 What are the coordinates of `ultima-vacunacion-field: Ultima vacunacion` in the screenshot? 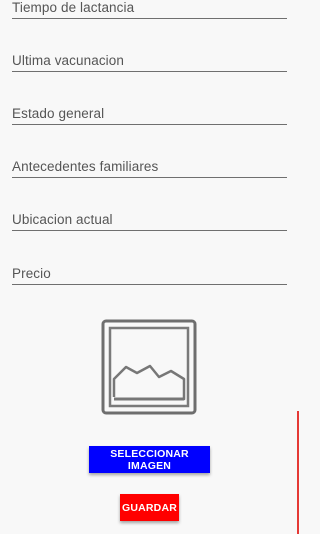 It's located at (149, 61).